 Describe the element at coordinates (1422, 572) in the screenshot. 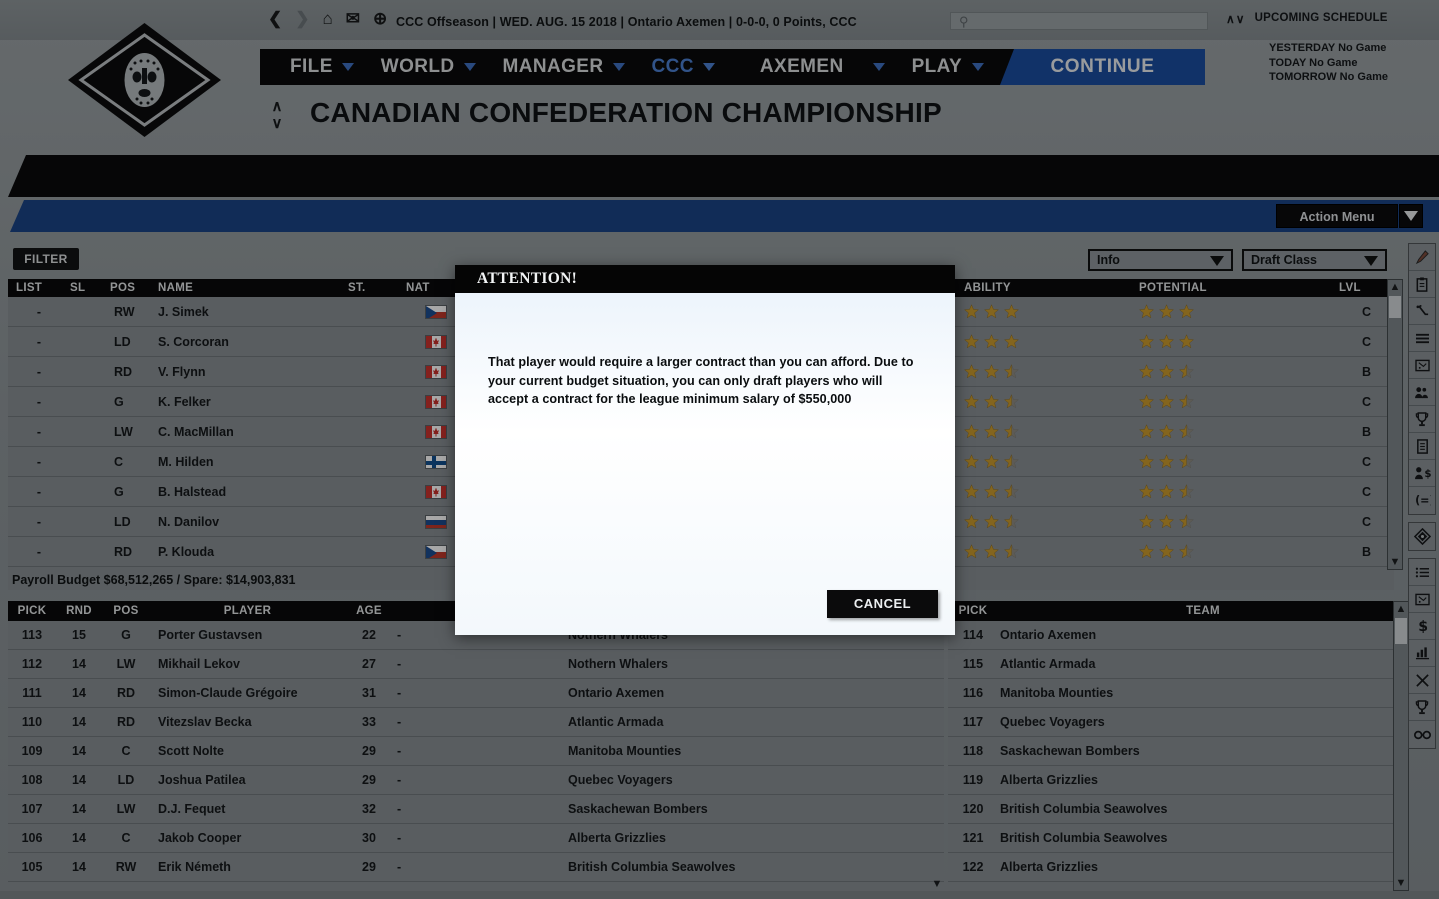

I see `list-icon` at that location.